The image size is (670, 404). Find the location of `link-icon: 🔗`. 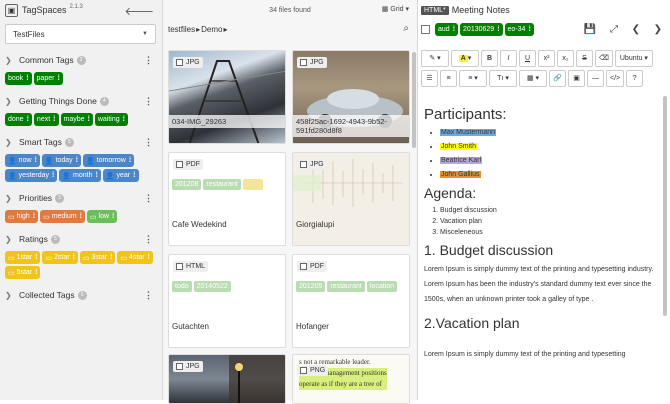

link-icon: 🔗 is located at coordinates (557, 78).